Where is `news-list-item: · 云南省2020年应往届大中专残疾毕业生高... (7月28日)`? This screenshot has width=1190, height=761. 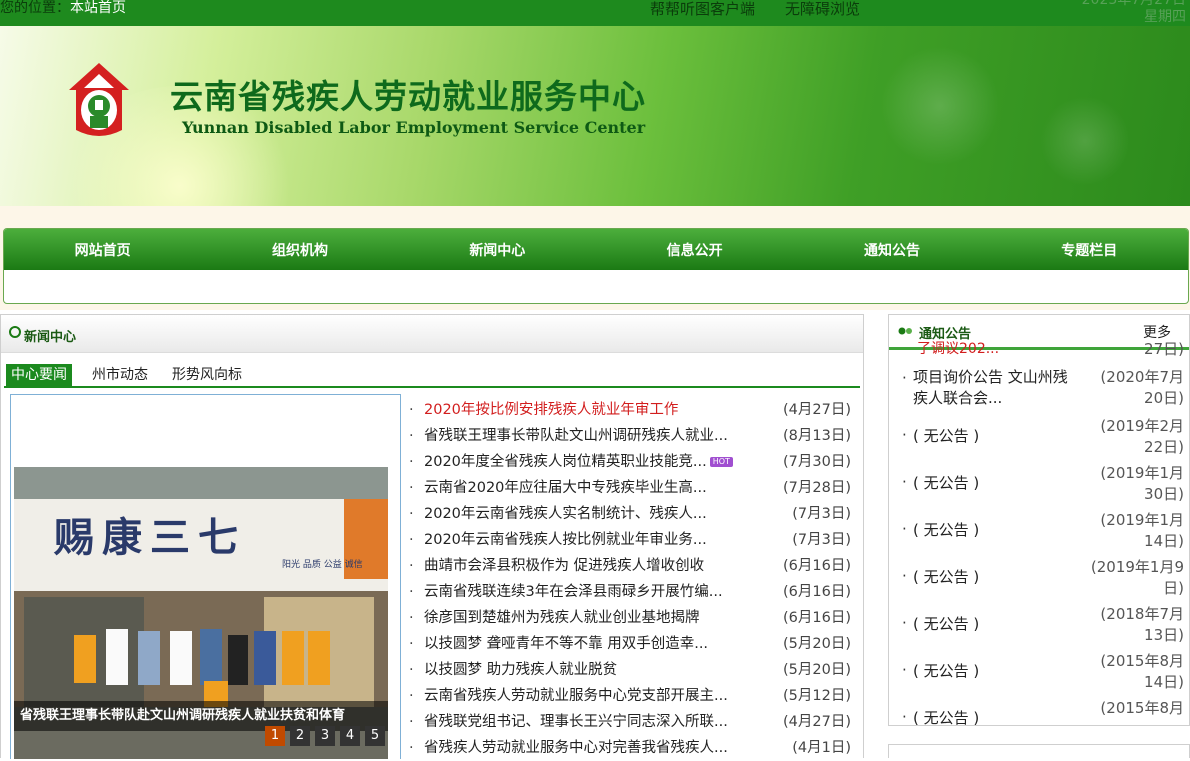
news-list-item: · 云南省2020年应往届大中专残疾毕业生高... (7月28日) is located at coordinates (633, 488).